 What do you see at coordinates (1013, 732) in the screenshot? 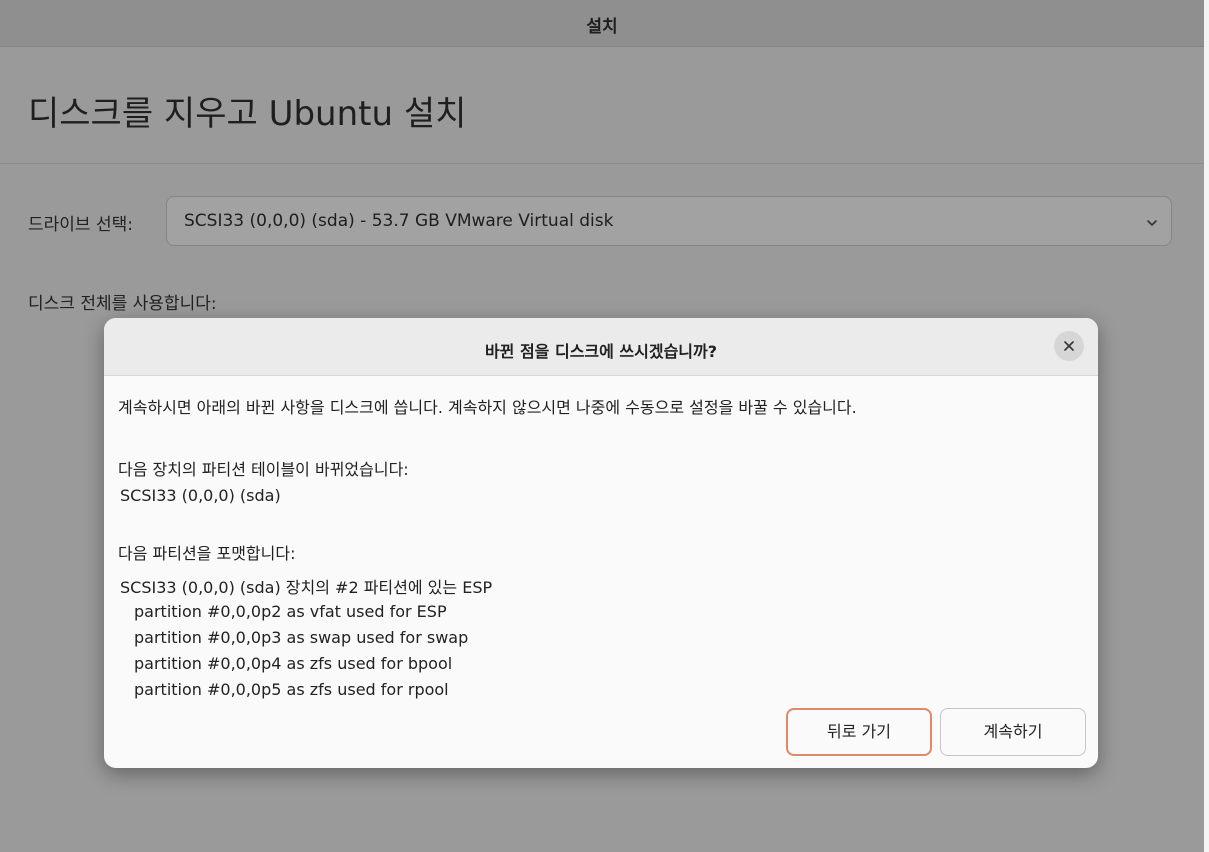
I see `continue-button: 계속하기` at bounding box center [1013, 732].